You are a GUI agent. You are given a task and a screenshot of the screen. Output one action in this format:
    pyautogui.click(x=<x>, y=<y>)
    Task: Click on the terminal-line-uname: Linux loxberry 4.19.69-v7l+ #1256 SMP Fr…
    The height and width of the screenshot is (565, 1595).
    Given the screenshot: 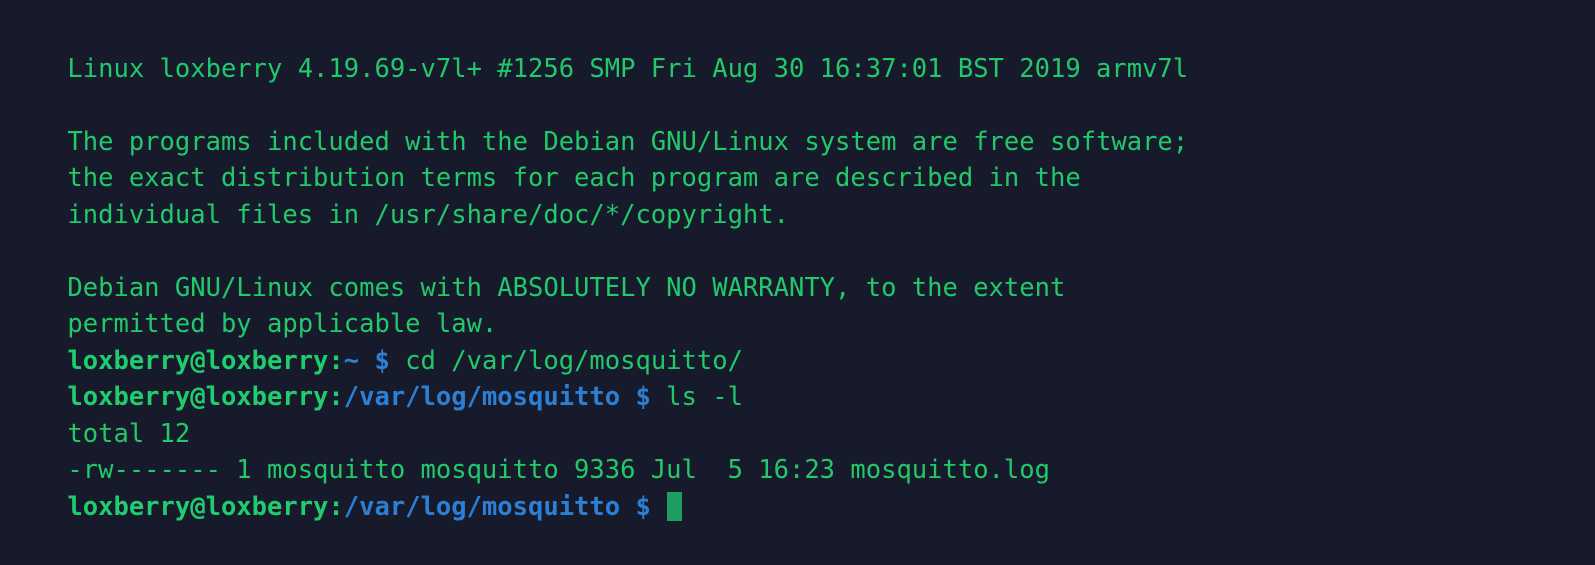 What is the action you would take?
    pyautogui.click(x=800, y=49)
    